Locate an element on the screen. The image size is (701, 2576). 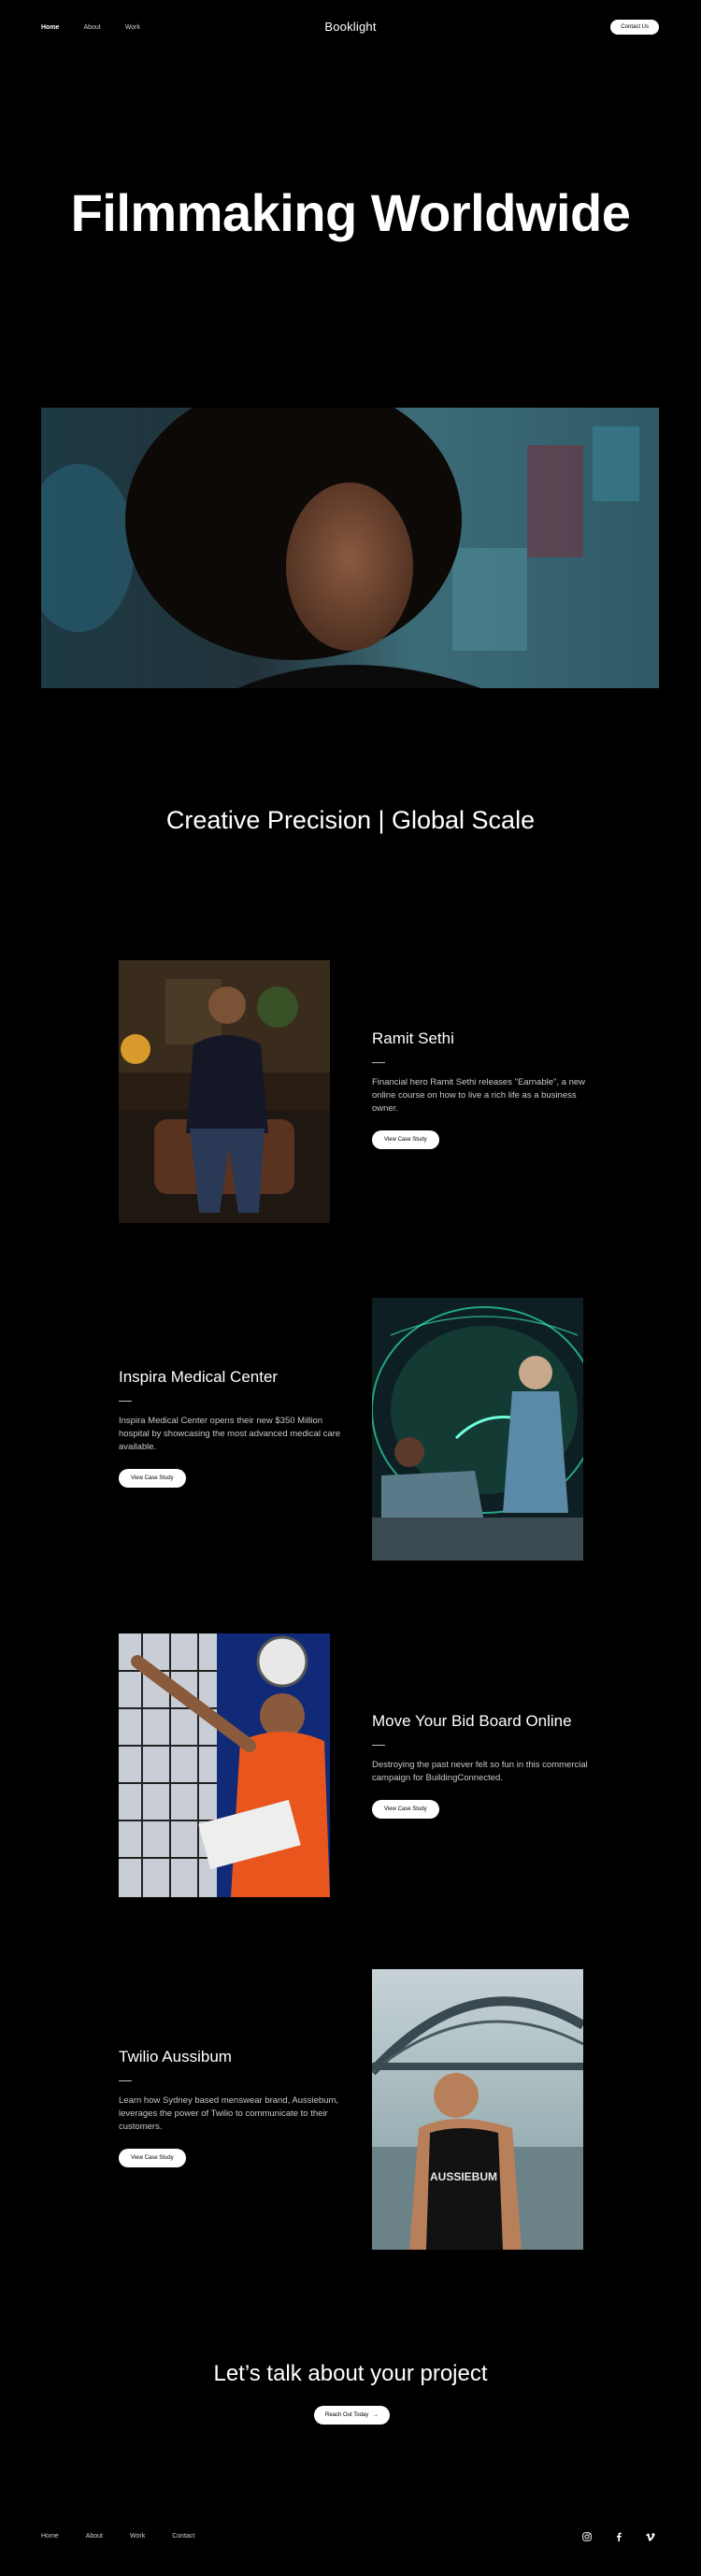
case-image-ramit-sethi is located at coordinates (224, 1092).